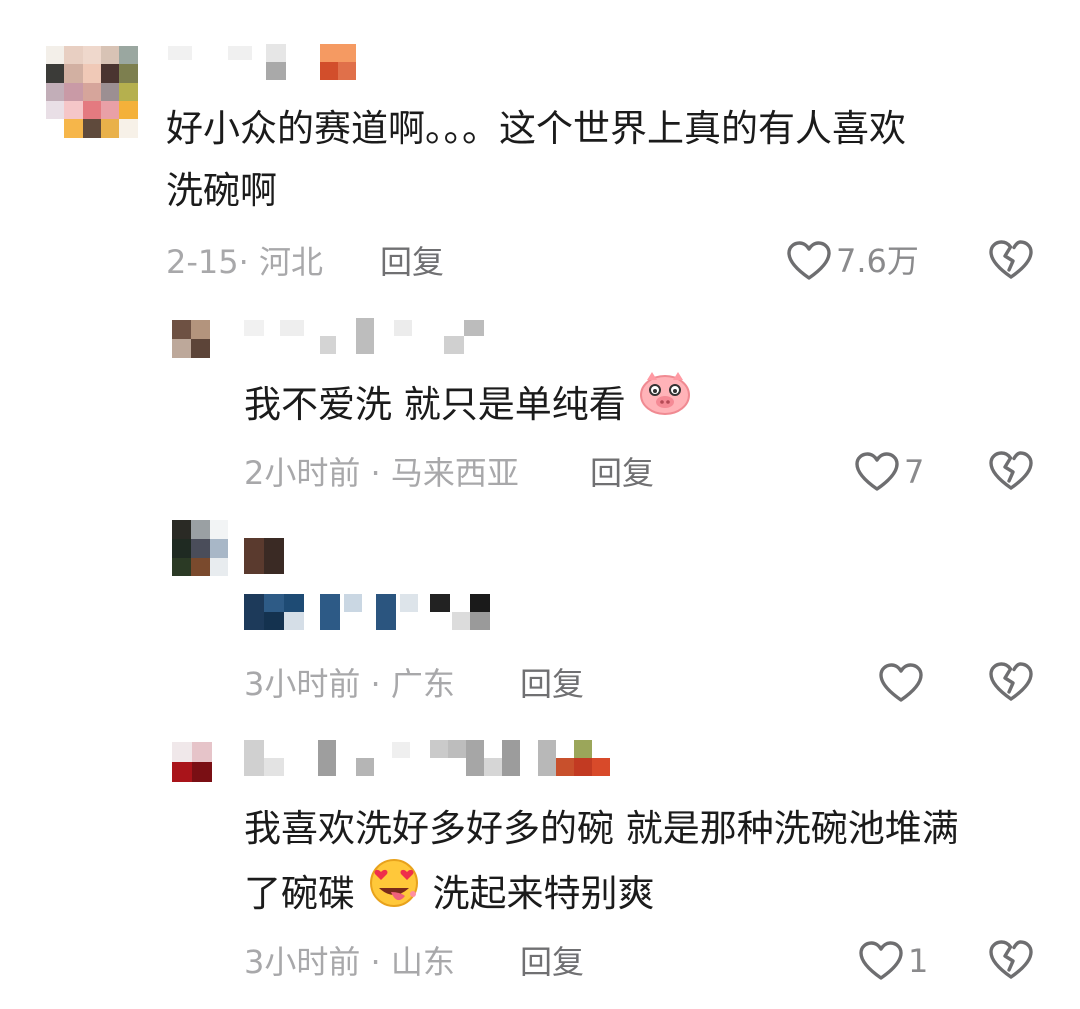  What do you see at coordinates (221, 190) in the screenshot?
I see `comment-text-line: 洗碗啊` at bounding box center [221, 190].